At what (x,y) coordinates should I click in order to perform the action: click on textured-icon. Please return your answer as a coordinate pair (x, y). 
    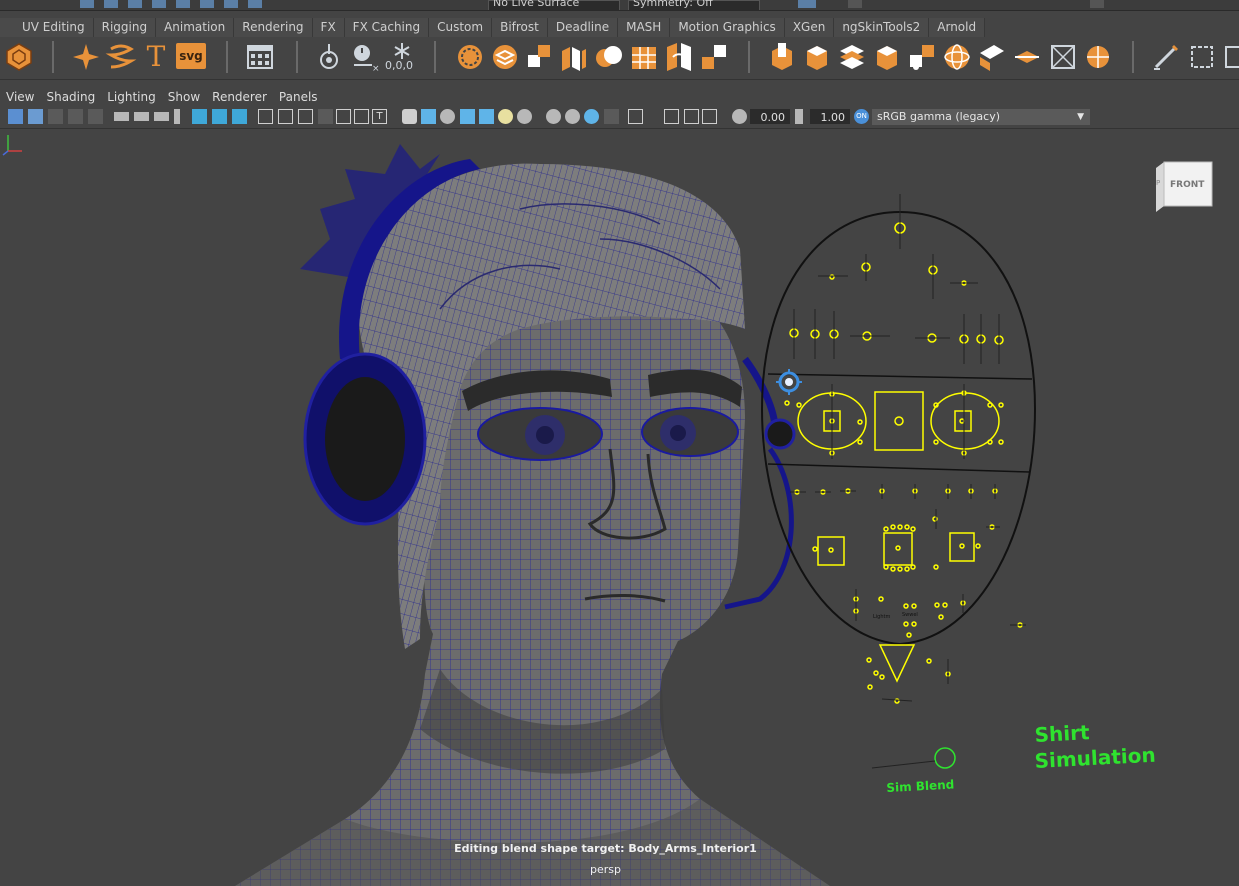
    Looking at the image, I should click on (486, 116).